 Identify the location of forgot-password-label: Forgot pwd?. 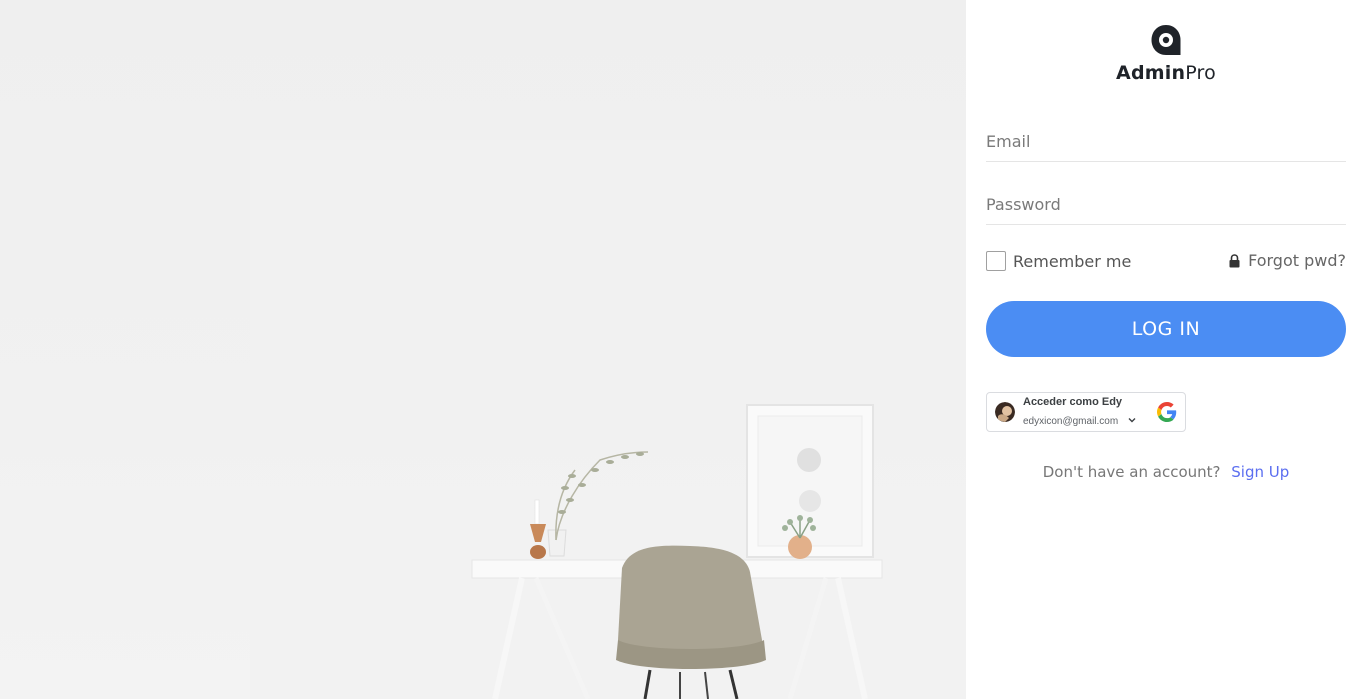
(1297, 260).